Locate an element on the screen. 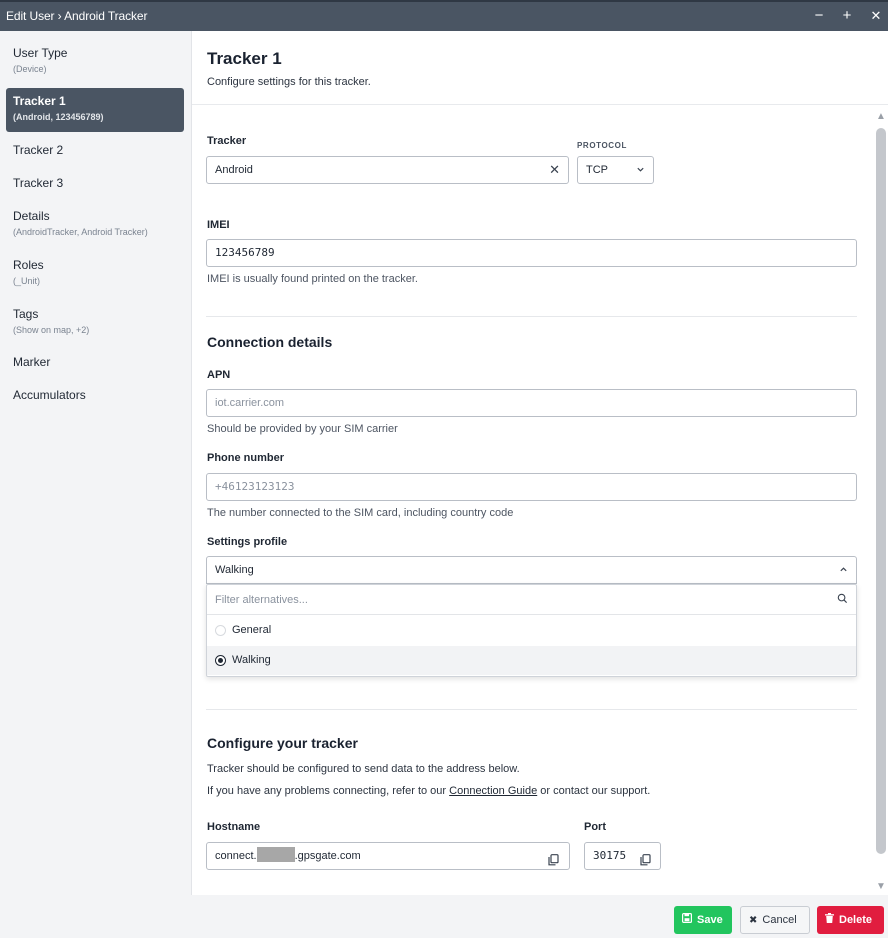  sidebar-item-tracker-2: Tracker 2 is located at coordinates (95, 150).